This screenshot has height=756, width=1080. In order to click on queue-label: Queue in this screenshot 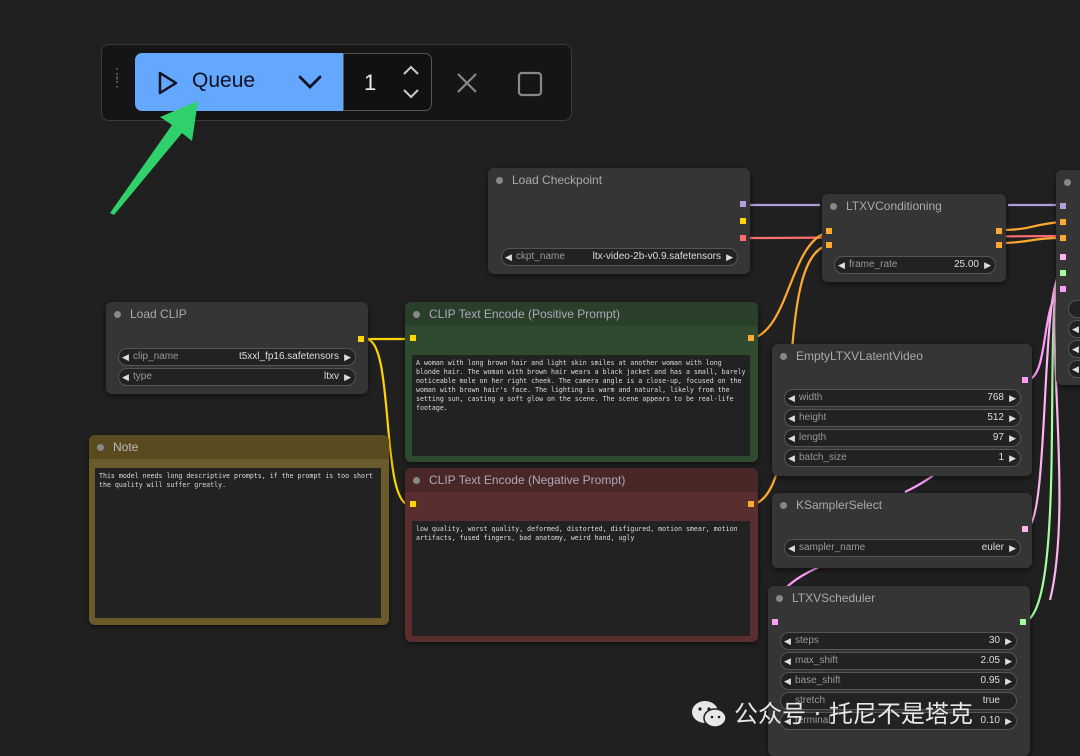, I will do `click(224, 80)`.